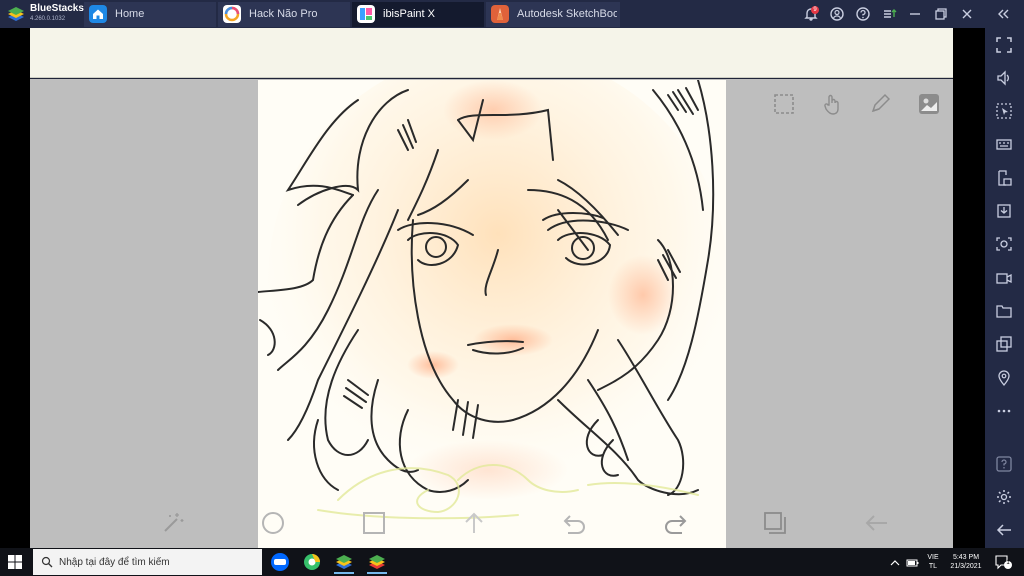 This screenshot has height=576, width=1024. What do you see at coordinates (344, 562) in the screenshot?
I see `bluestacks-taskbar-icon` at bounding box center [344, 562].